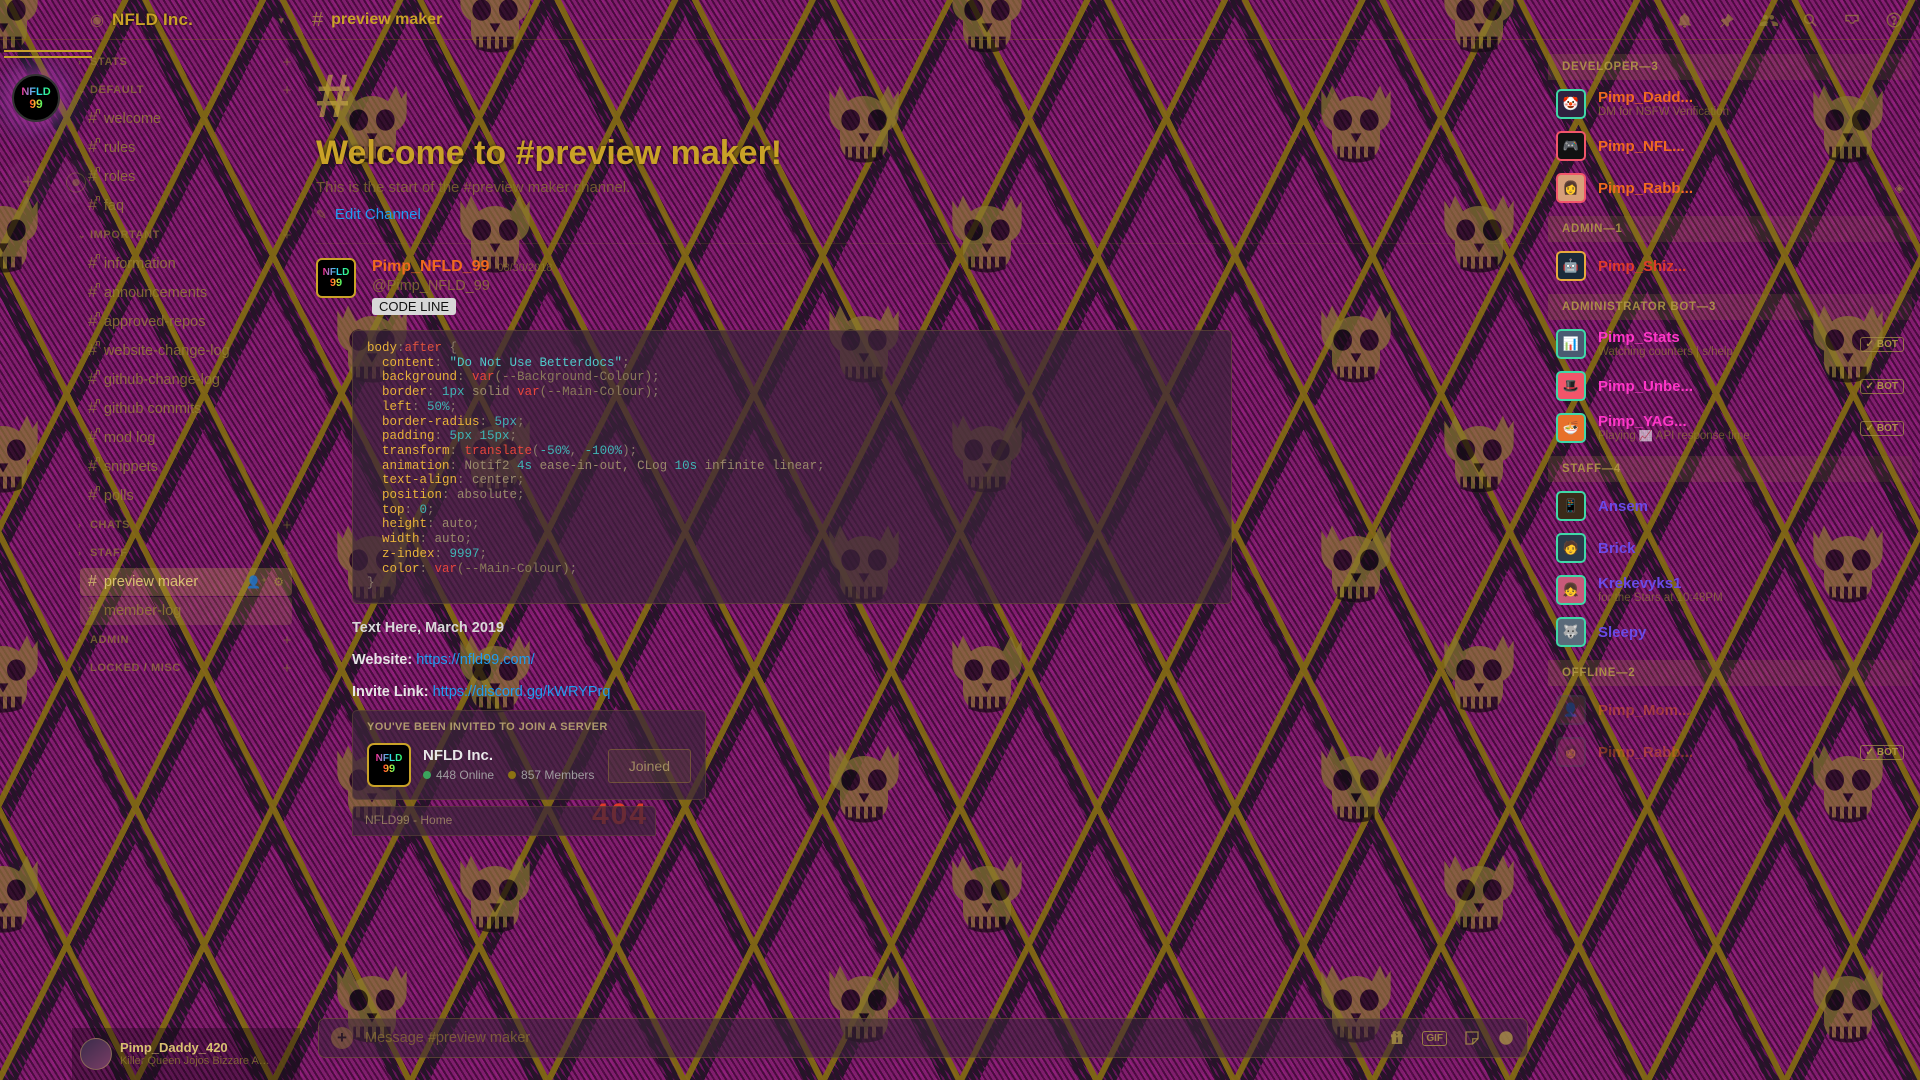 The height and width of the screenshot is (1080, 1920). Describe the element at coordinates (1571, 590) in the screenshot. I see `avatar: 👧` at that location.